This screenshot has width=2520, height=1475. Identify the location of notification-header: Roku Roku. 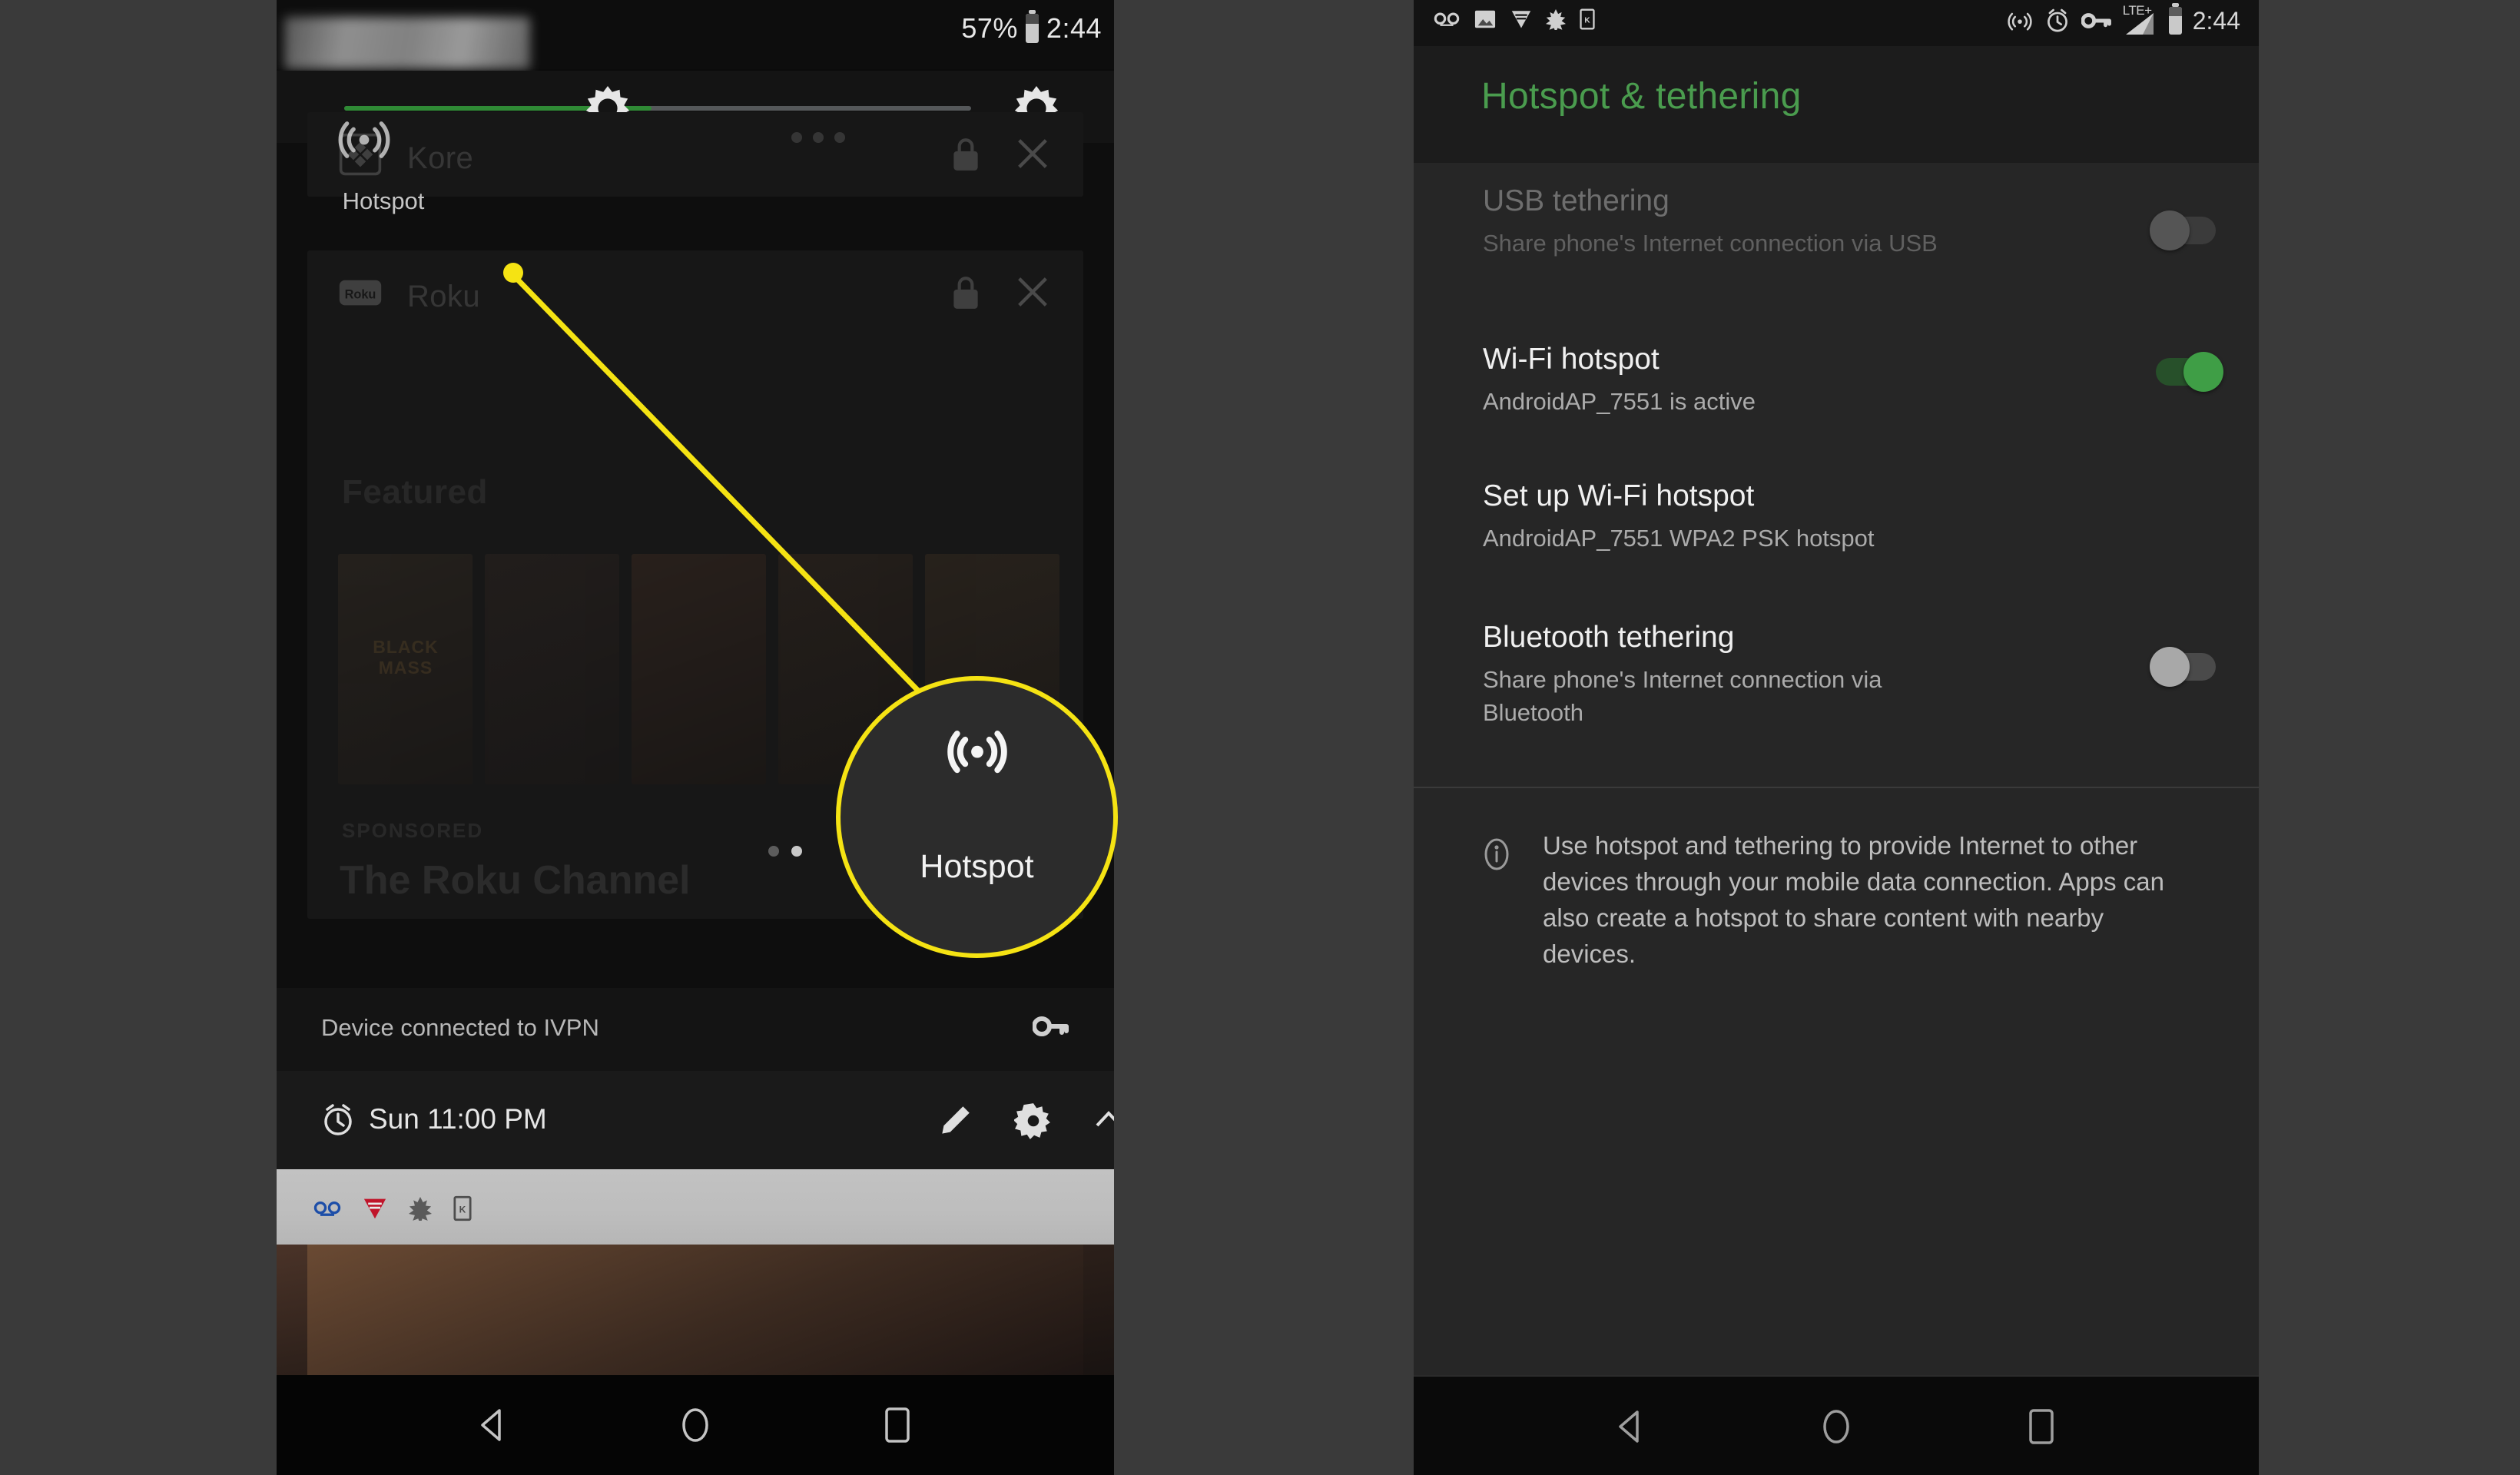
(695, 292).